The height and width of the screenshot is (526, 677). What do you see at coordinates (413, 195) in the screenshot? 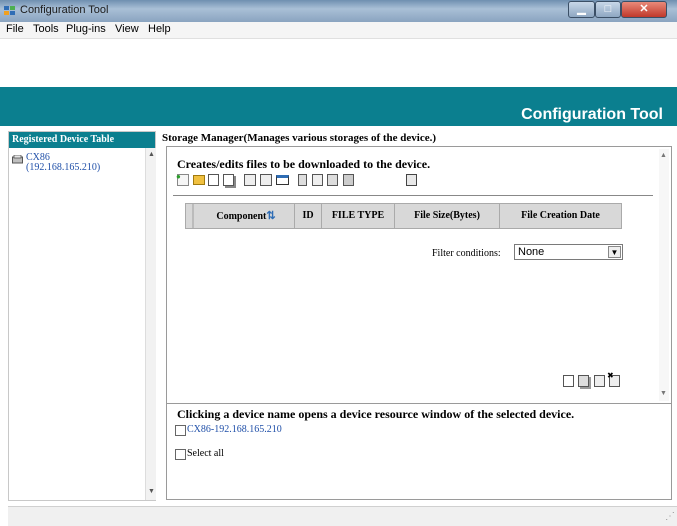
I see `toolbar-divider` at bounding box center [413, 195].